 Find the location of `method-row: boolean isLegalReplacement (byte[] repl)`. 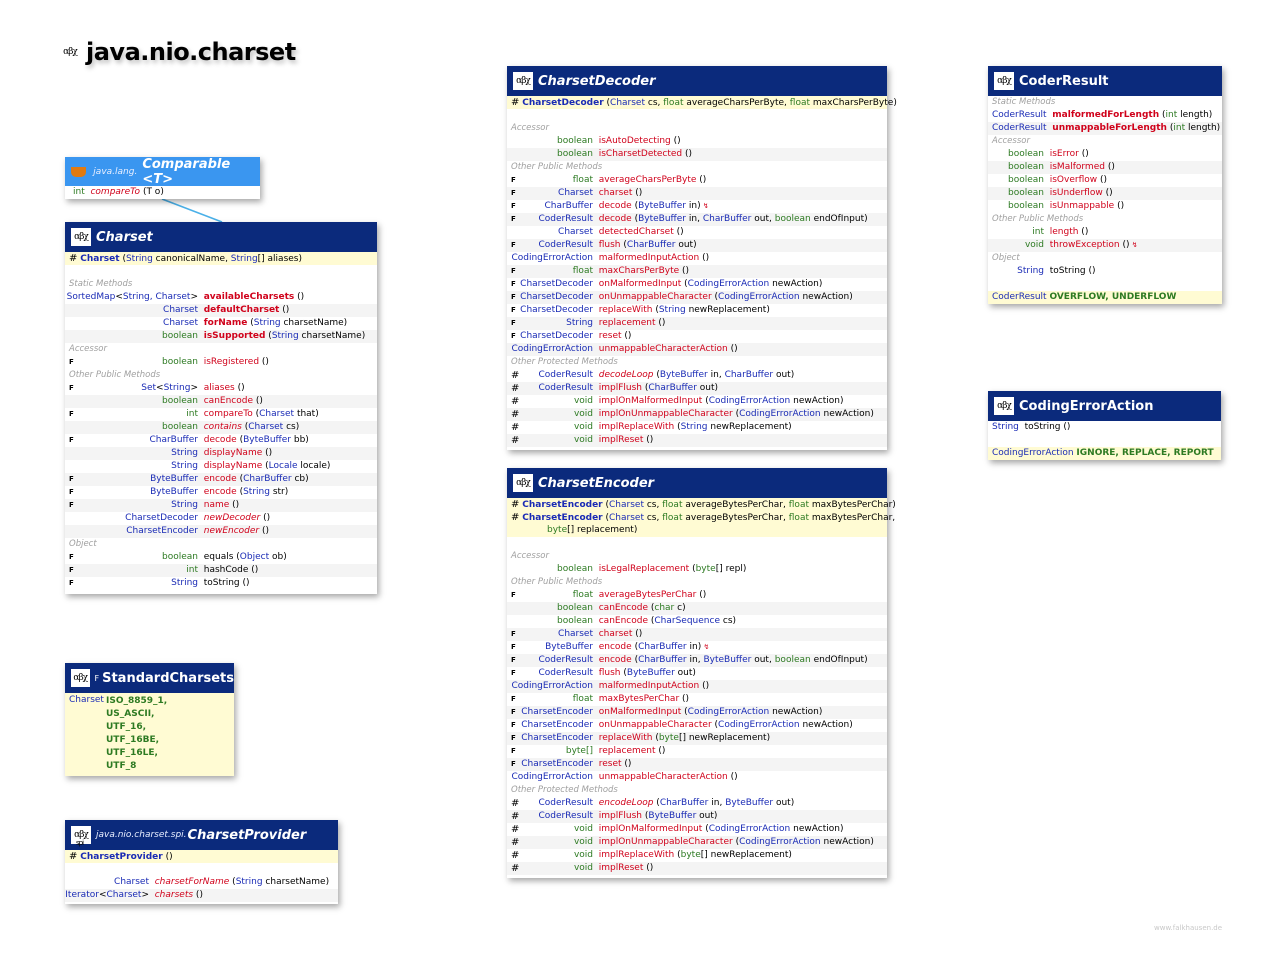

method-row: boolean isLegalReplacement (byte[] repl) is located at coordinates (697, 569).